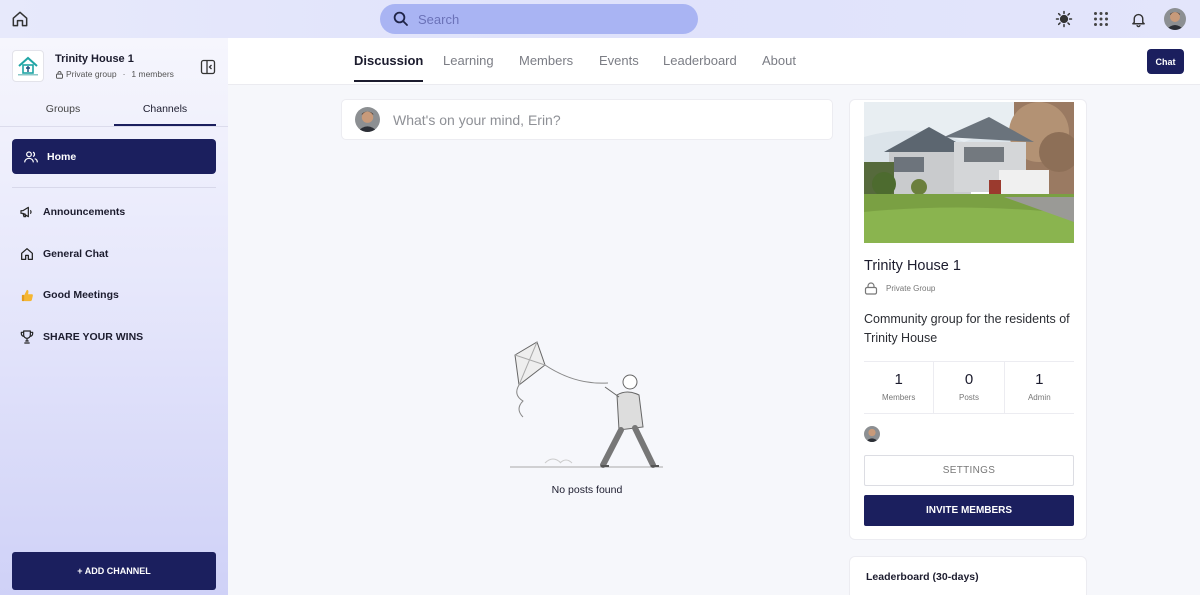  Describe the element at coordinates (93, 337) in the screenshot. I see `sidebar-item-label: SHARE YOUR WINS` at that location.